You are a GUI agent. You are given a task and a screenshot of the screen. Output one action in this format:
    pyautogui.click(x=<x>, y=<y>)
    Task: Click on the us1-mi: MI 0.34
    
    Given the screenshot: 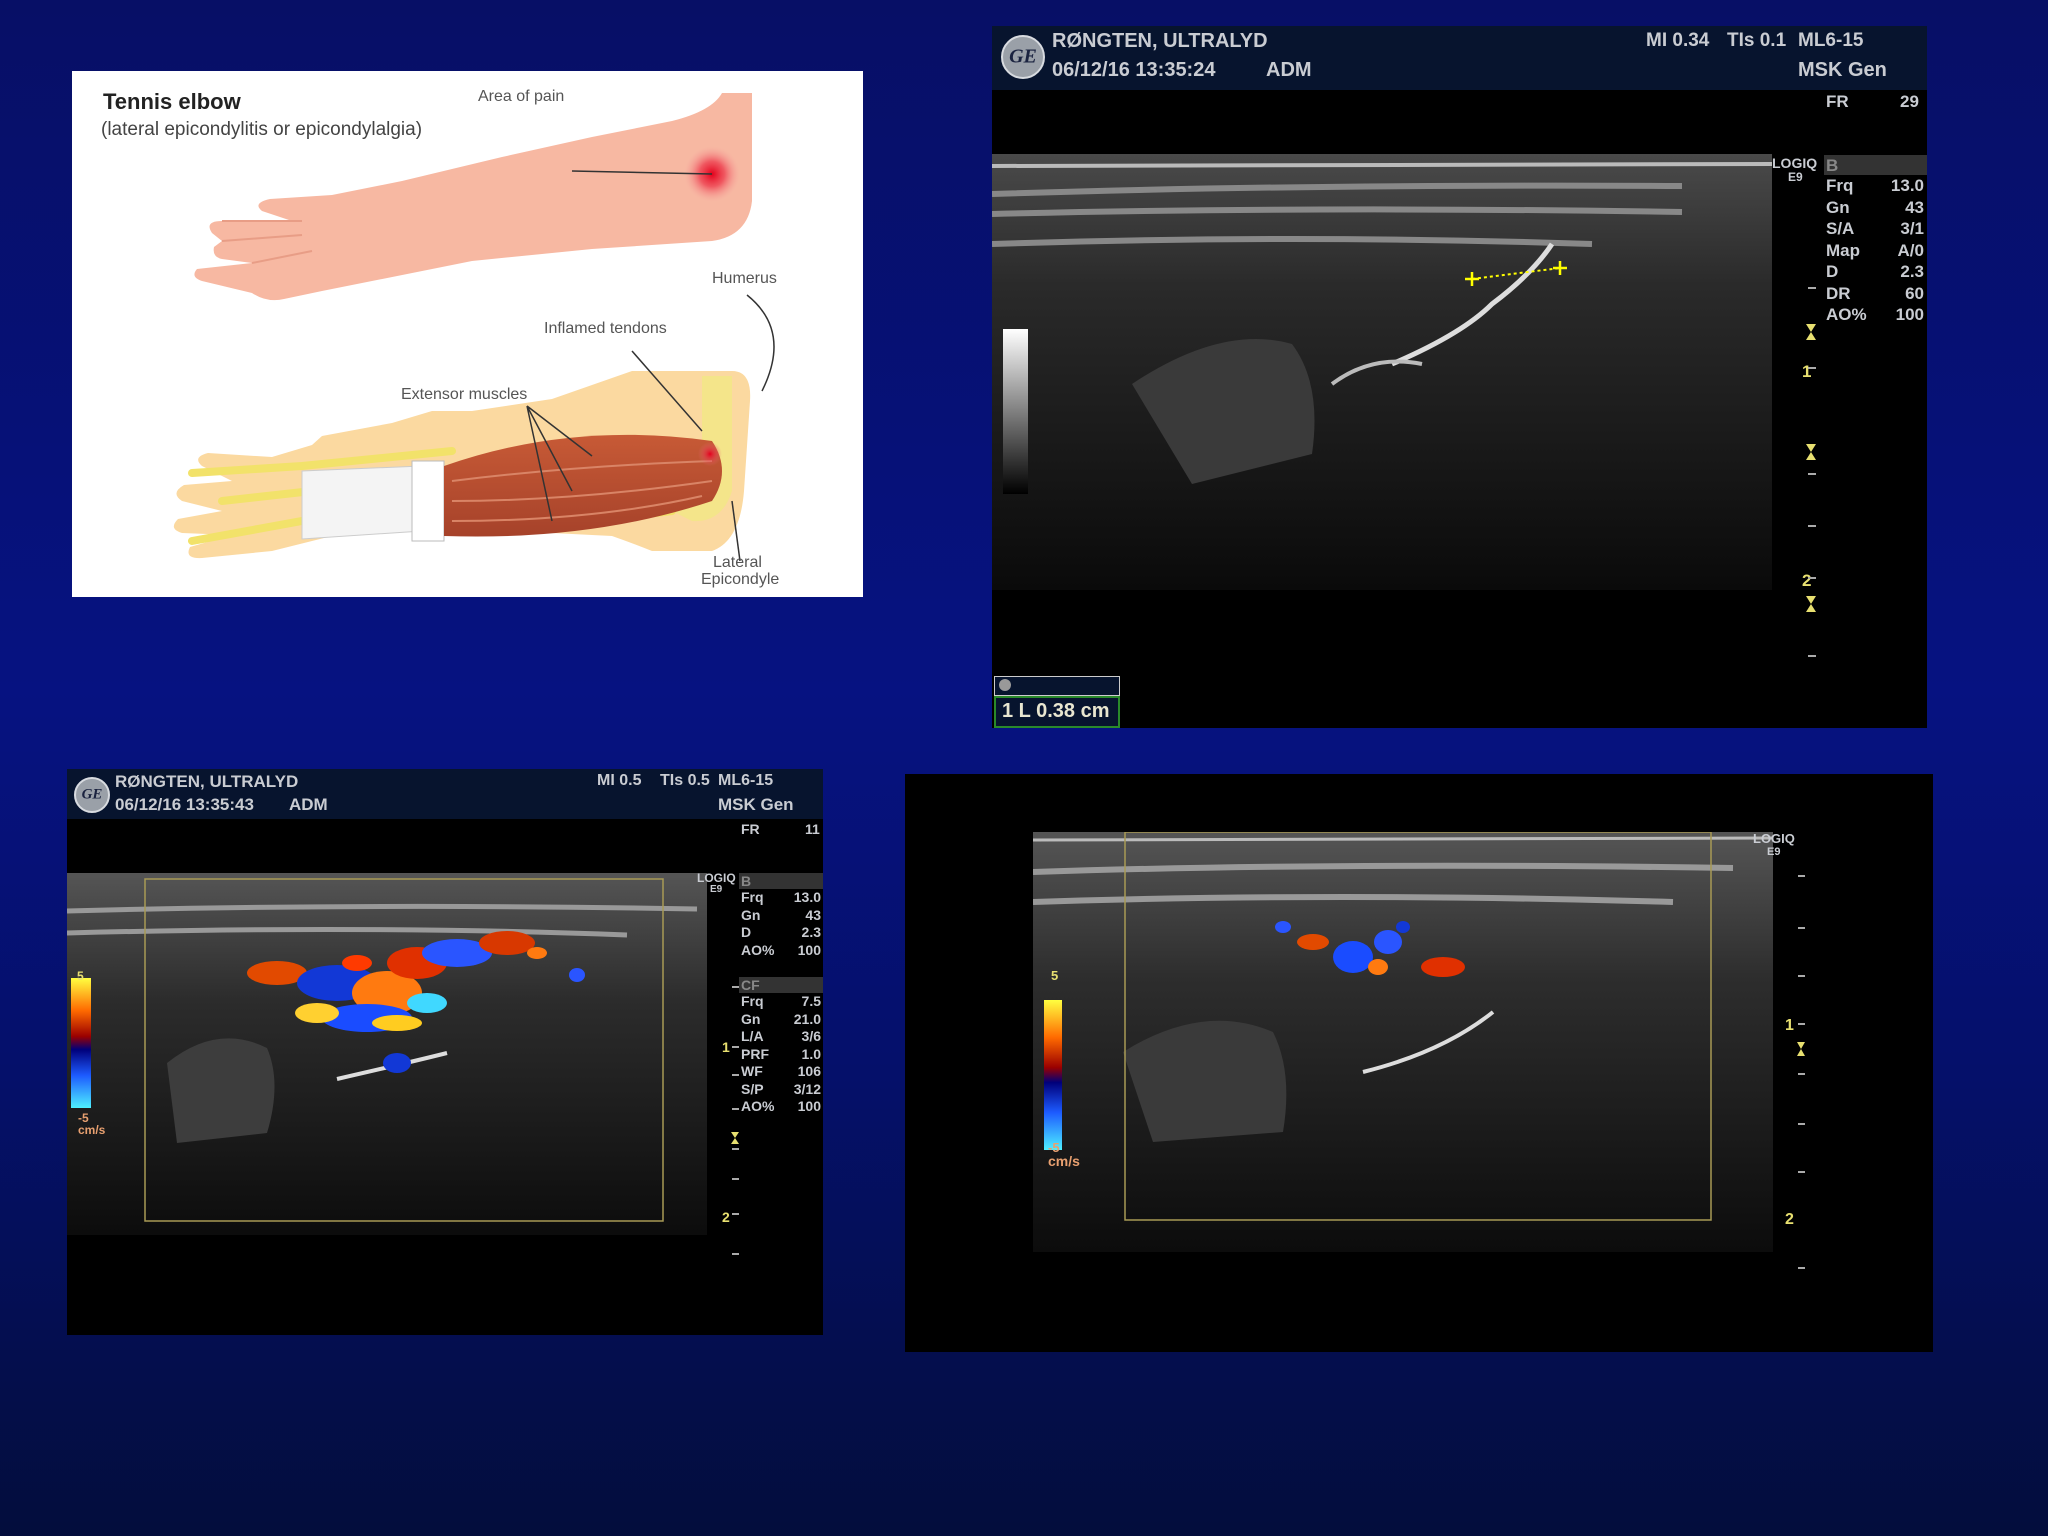 What is the action you would take?
    pyautogui.click(x=1678, y=40)
    